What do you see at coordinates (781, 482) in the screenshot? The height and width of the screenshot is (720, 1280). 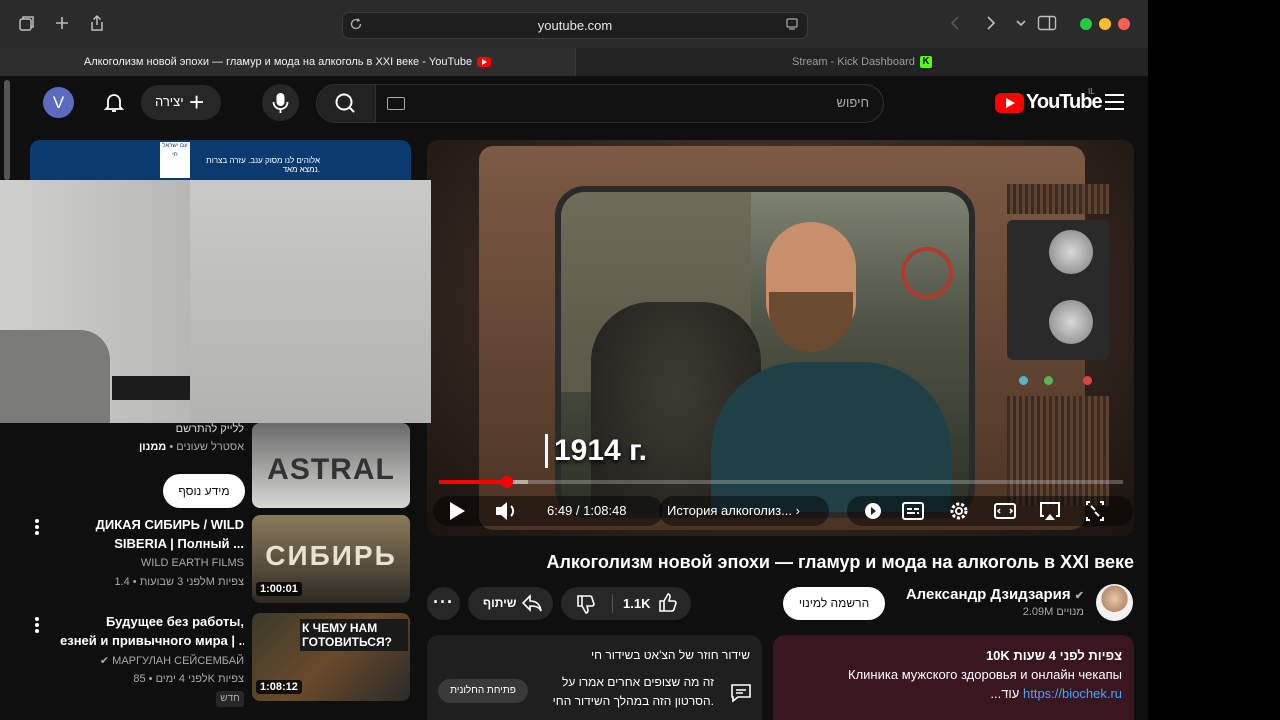 I see `progress-bar` at bounding box center [781, 482].